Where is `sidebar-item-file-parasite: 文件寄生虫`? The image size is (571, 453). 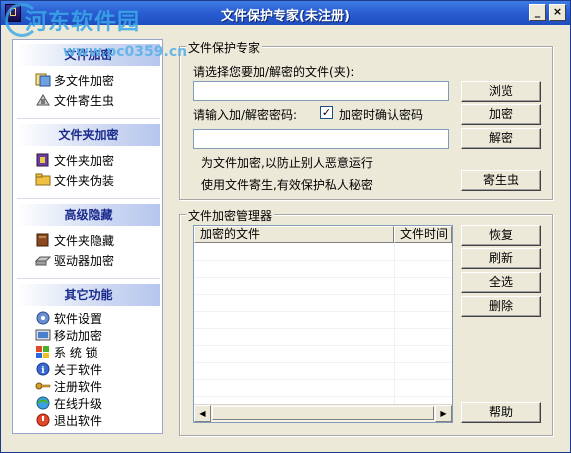 sidebar-item-file-parasite: 文件寄生虫 is located at coordinates (74, 101).